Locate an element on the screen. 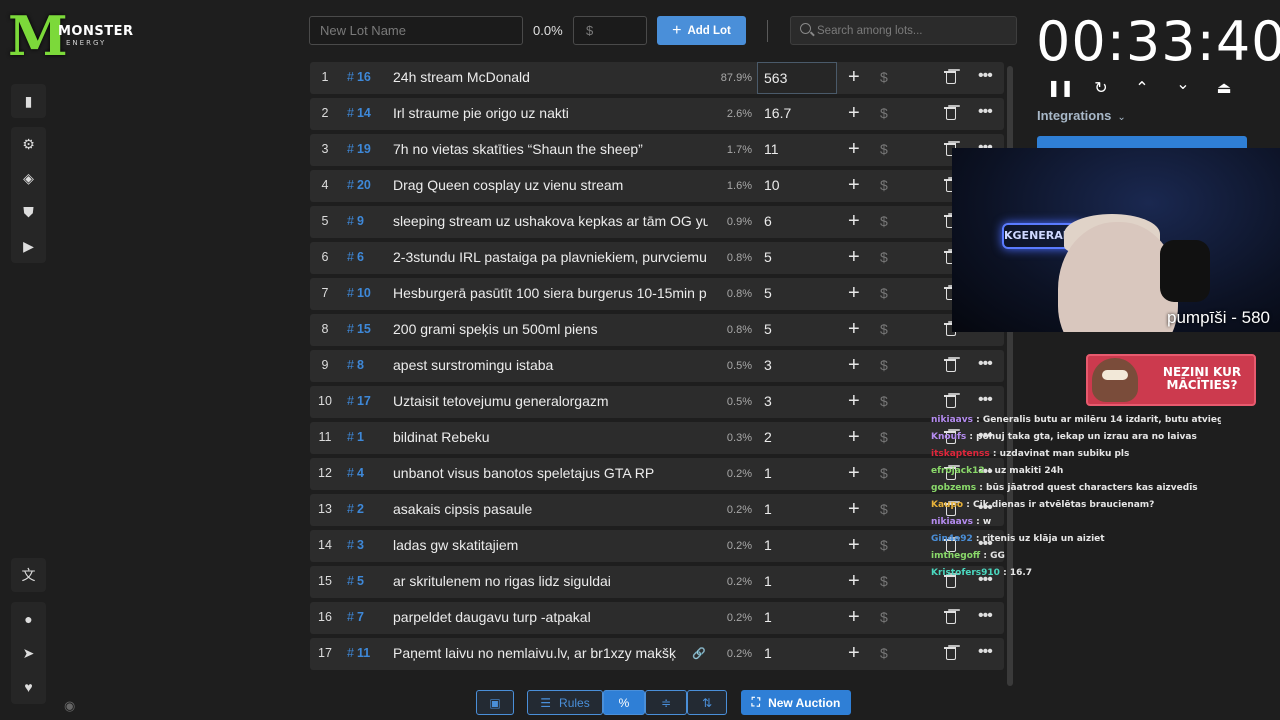  add-lot-button: + Add Lot is located at coordinates (701, 30).